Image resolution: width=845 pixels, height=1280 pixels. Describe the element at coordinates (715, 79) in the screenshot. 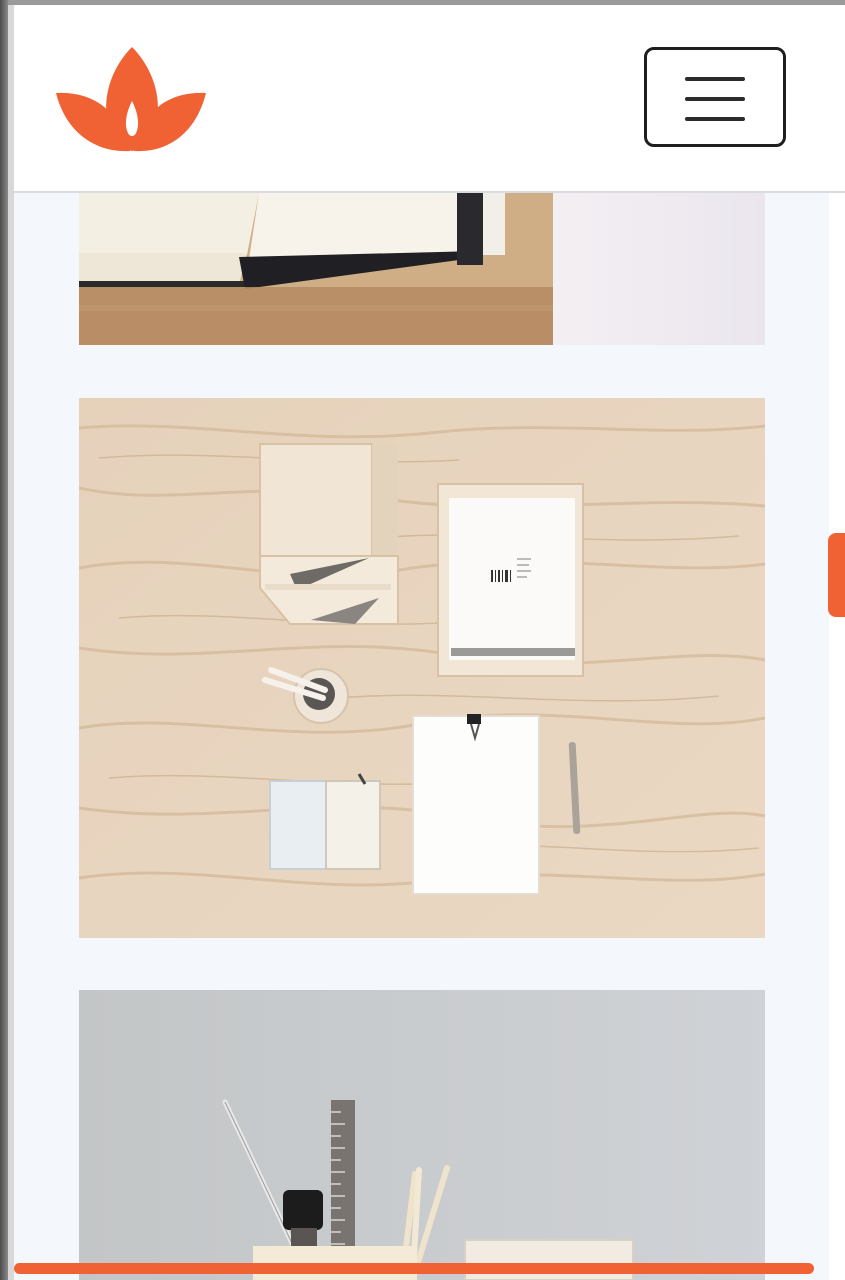

I see `hamburger-line-top` at that location.